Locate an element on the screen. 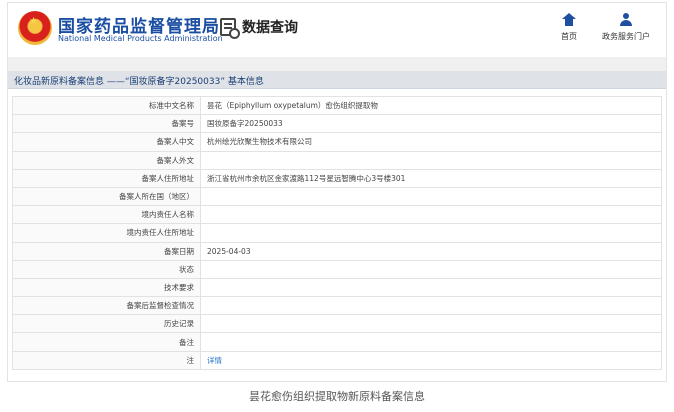 The height and width of the screenshot is (412, 674). table-row: 标准中文名称 昙花（Epiphyllum oxypetalum）愈伤组织提取物 is located at coordinates (337, 105).